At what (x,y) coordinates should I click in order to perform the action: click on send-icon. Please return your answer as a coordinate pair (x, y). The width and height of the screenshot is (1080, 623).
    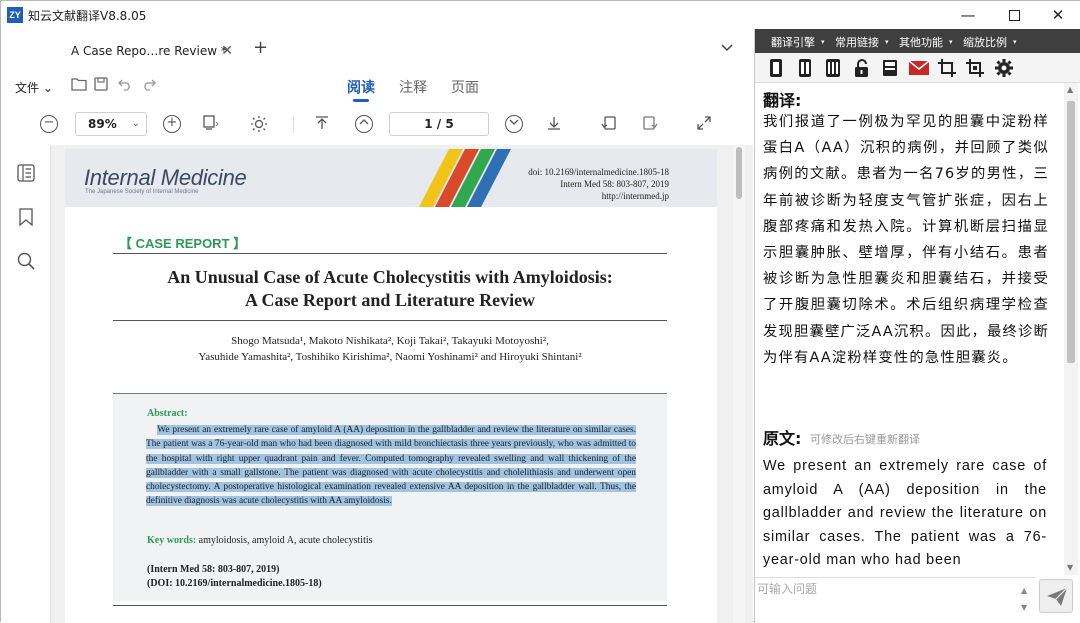
    Looking at the image, I should click on (1057, 596).